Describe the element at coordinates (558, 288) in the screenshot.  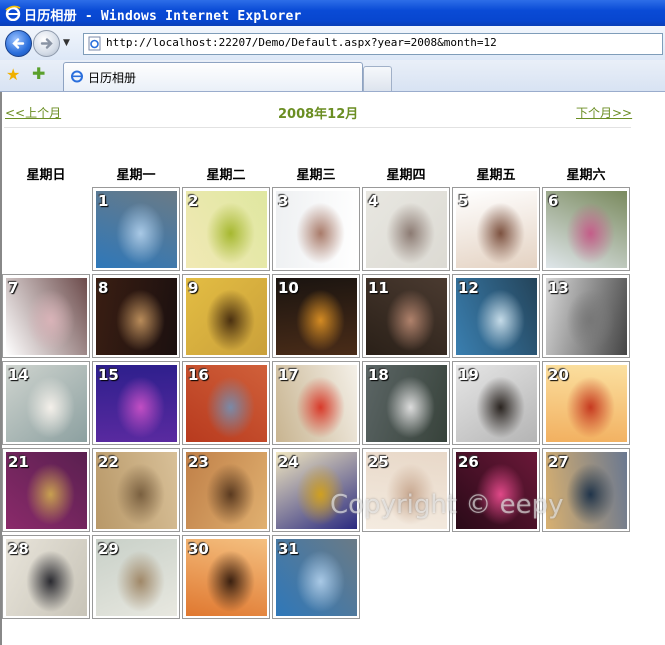
I see `day-number: 13` at that location.